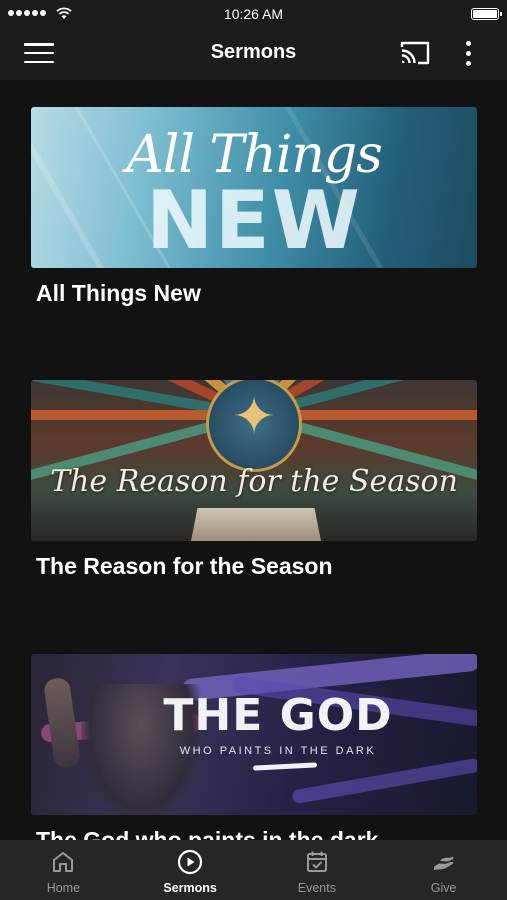  What do you see at coordinates (256, 524) in the screenshot?
I see `manger-graphic` at bounding box center [256, 524].